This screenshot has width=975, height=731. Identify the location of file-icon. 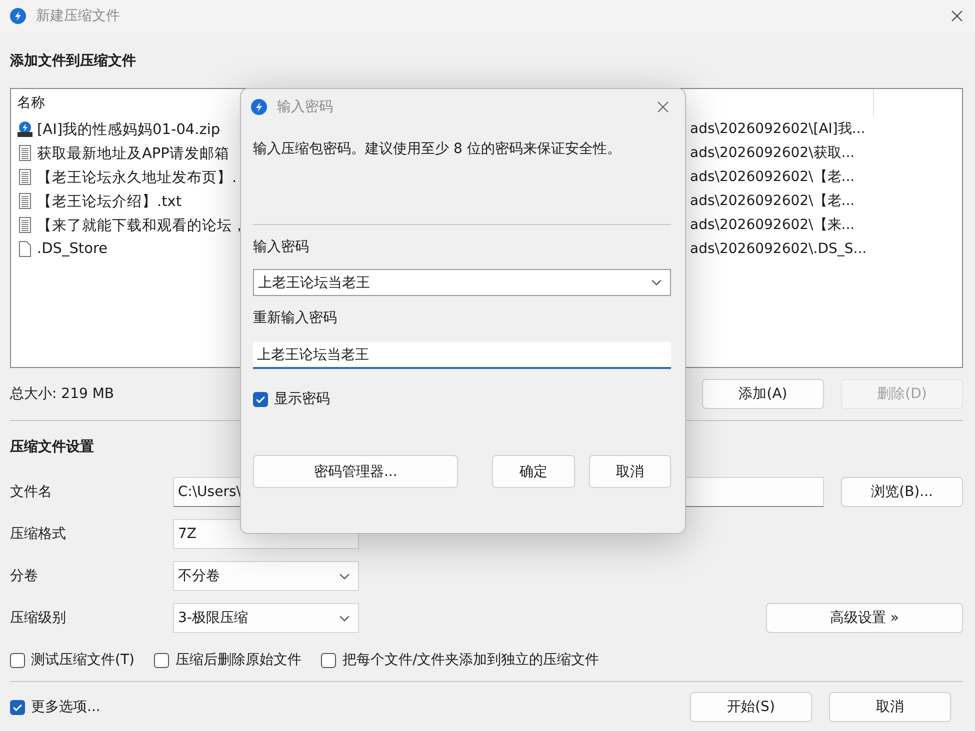
(25, 249).